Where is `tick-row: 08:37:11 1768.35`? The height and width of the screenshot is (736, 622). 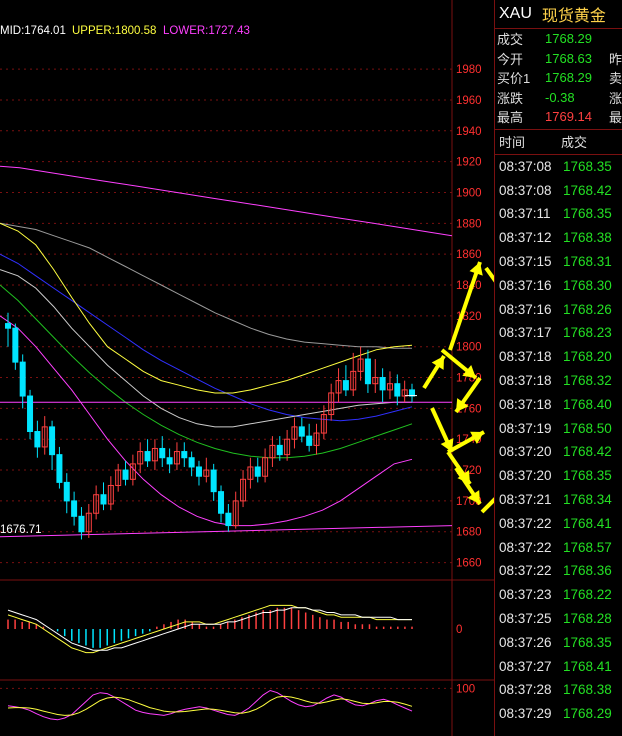 tick-row: 08:37:11 1768.35 is located at coordinates (558, 214).